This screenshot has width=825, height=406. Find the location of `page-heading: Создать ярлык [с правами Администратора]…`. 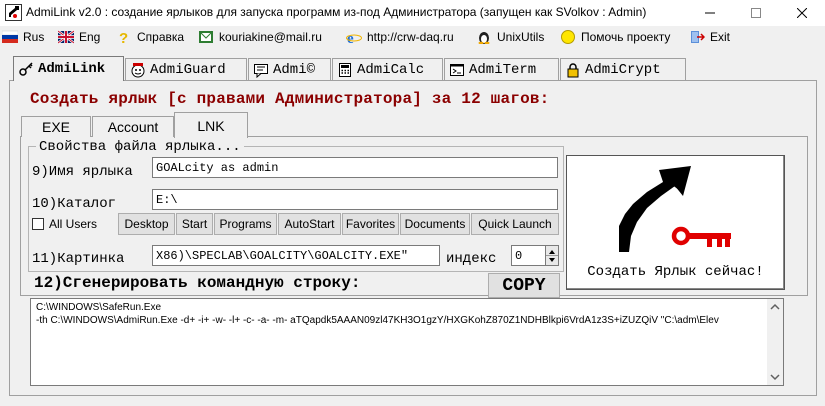

page-heading: Создать ярлык [с правами Администратора]… is located at coordinates (290, 99).